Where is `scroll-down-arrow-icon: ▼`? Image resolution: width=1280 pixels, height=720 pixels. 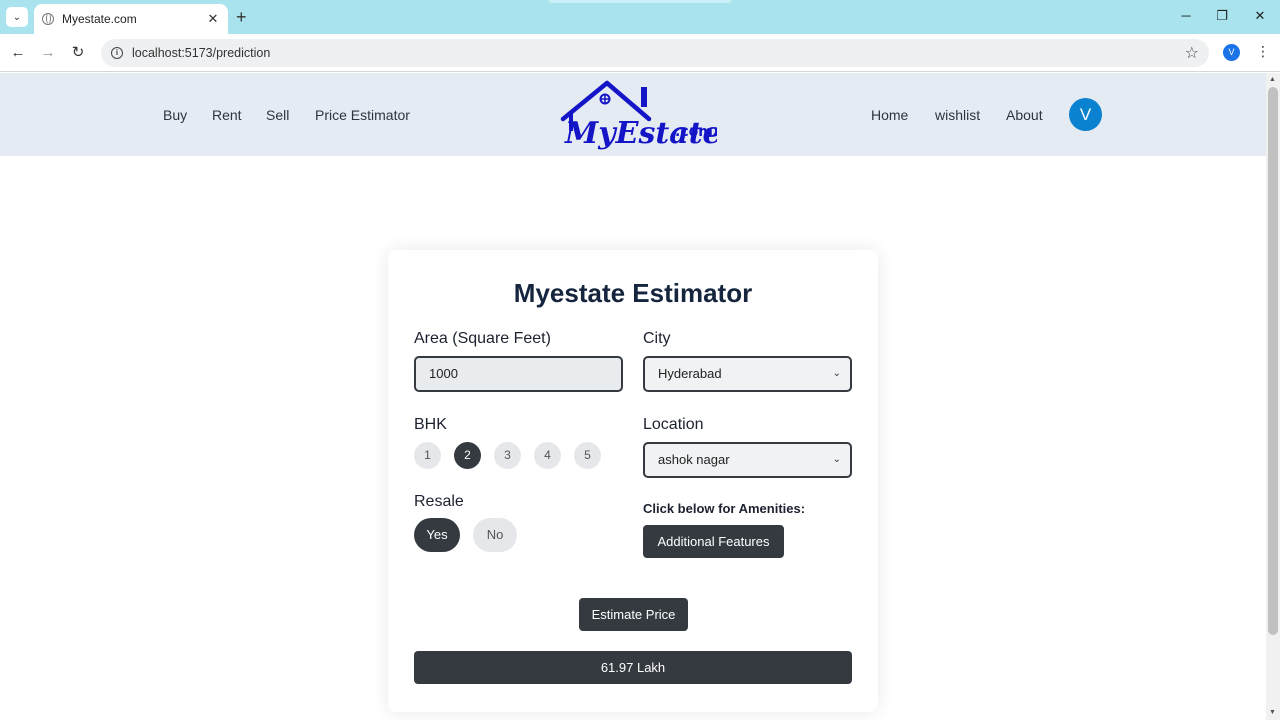 scroll-down-arrow-icon: ▼ is located at coordinates (1272, 712).